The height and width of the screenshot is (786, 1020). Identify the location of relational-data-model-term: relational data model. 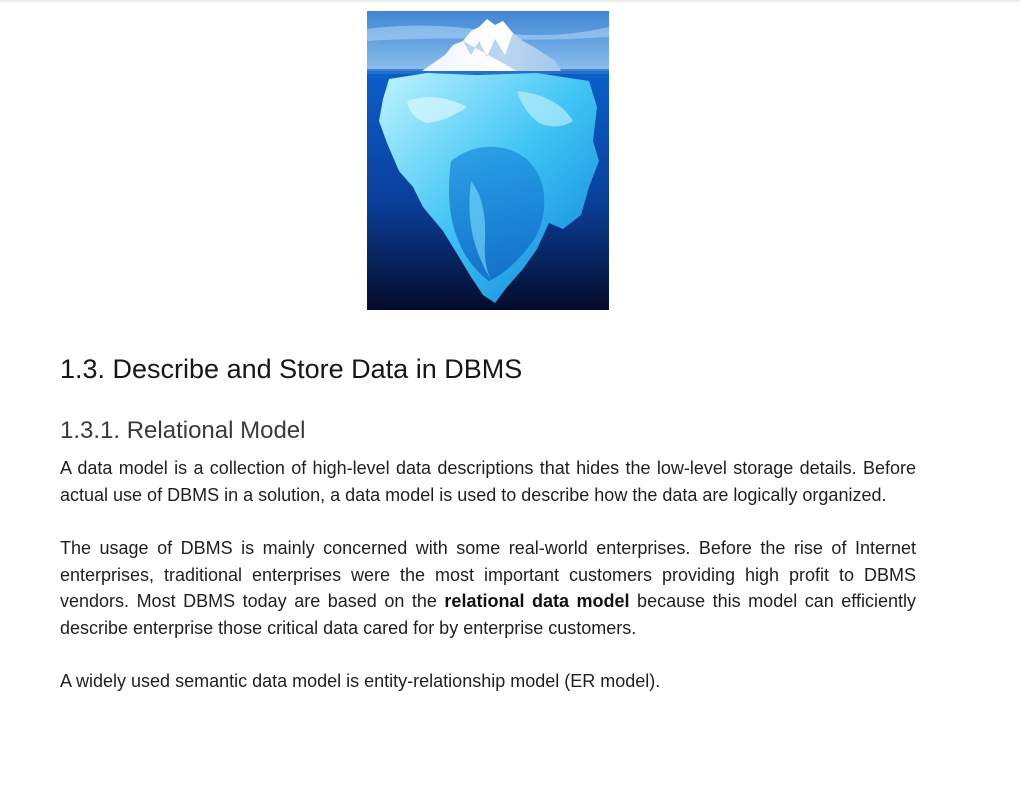
(537, 601).